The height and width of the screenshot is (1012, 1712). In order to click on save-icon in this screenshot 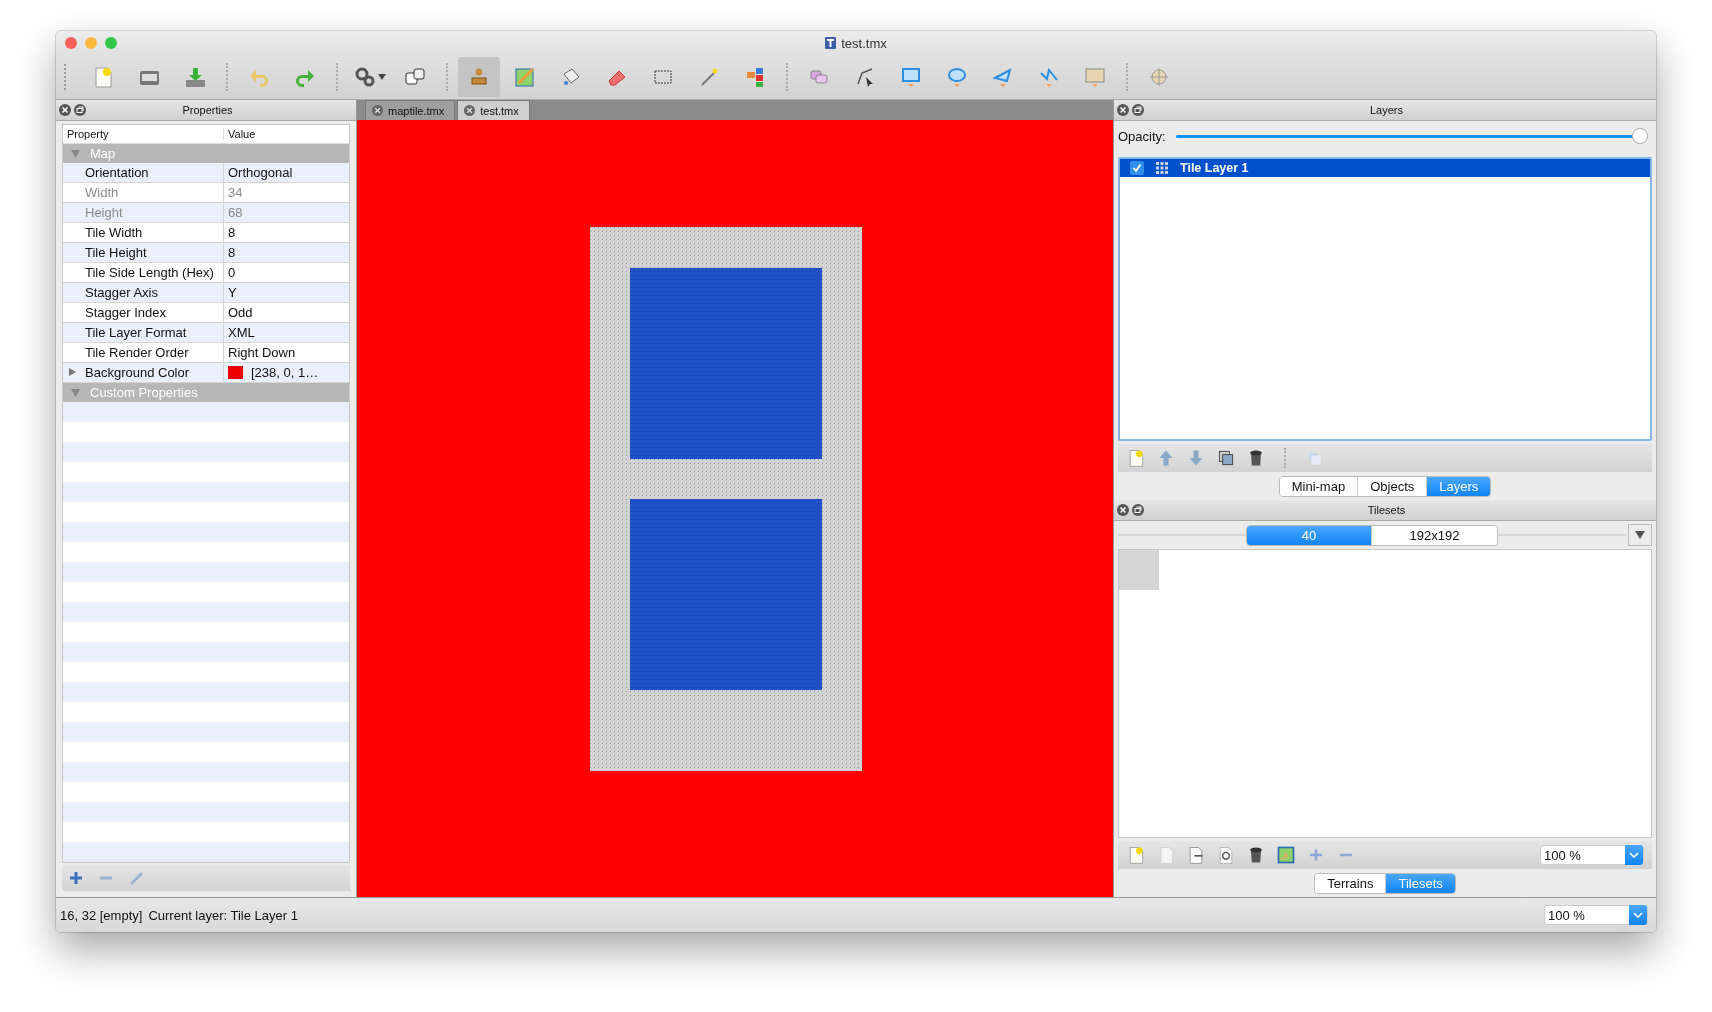, I will do `click(195, 77)`.